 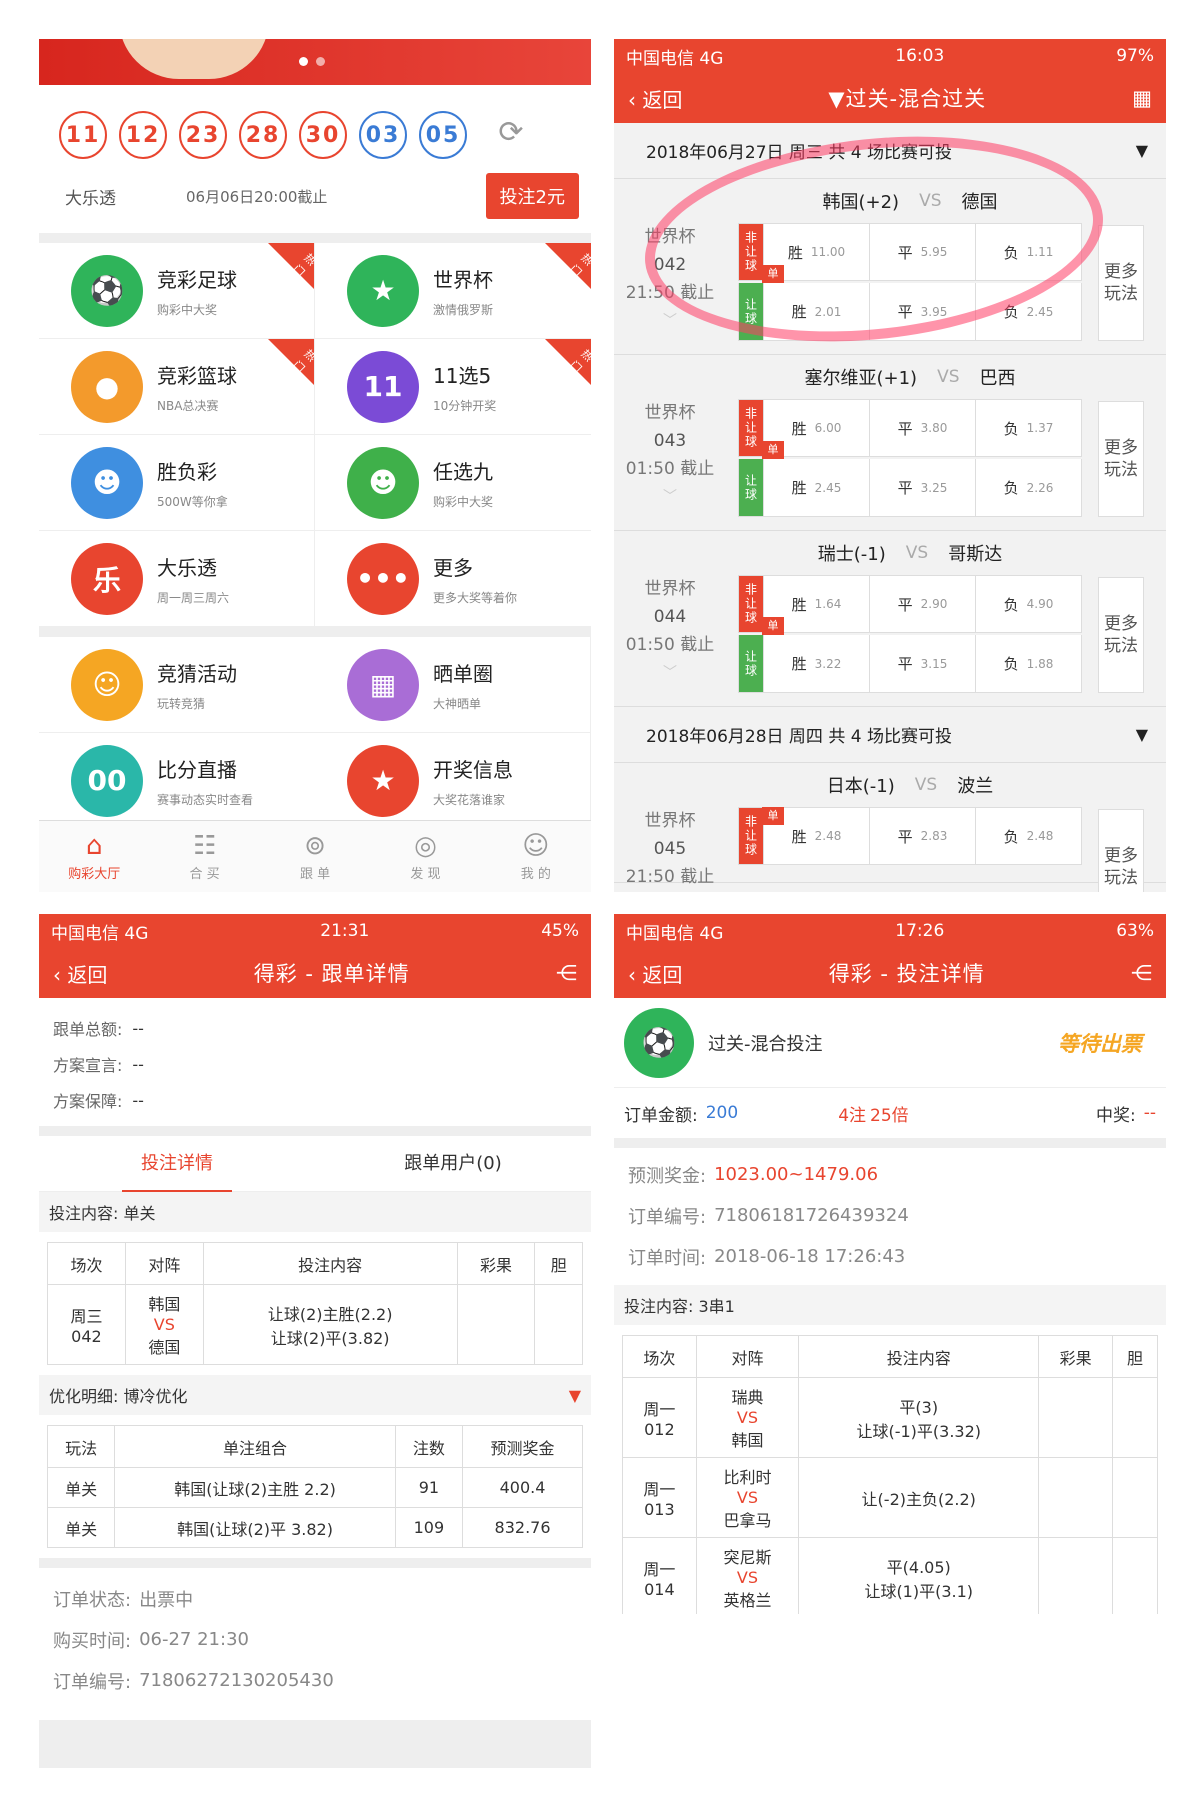 I want to click on game-subtitle: 赛事动态实时查看, so click(x=205, y=799).